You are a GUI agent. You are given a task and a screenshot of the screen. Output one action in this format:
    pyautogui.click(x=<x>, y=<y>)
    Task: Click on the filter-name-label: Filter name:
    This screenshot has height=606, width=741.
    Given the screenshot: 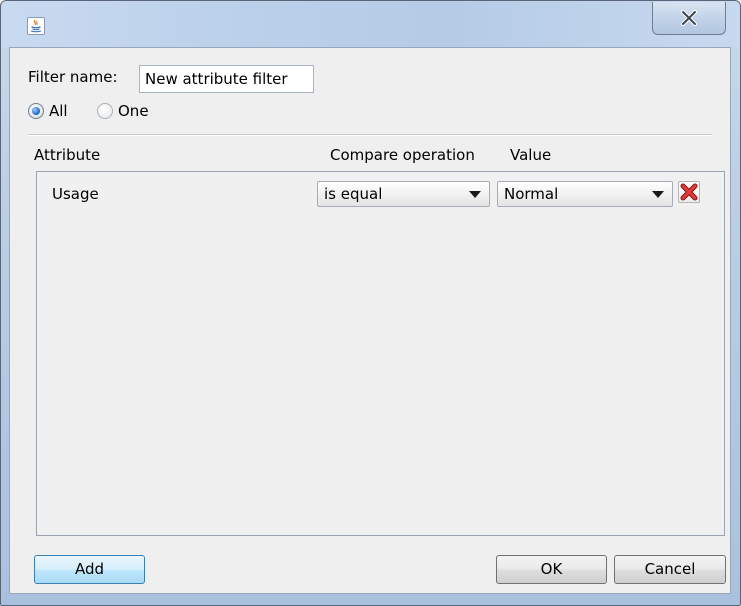 What is the action you would take?
    pyautogui.click(x=73, y=77)
    